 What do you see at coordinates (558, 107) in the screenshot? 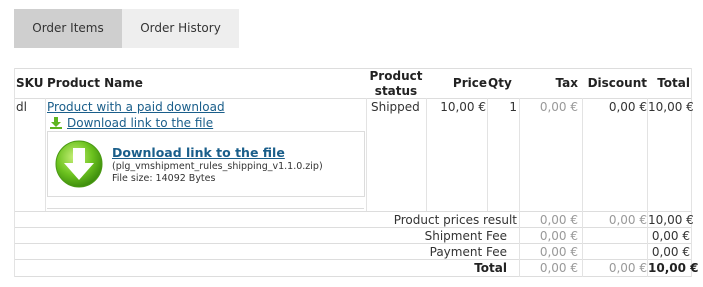
I see `item-tax: 0,00 €` at bounding box center [558, 107].